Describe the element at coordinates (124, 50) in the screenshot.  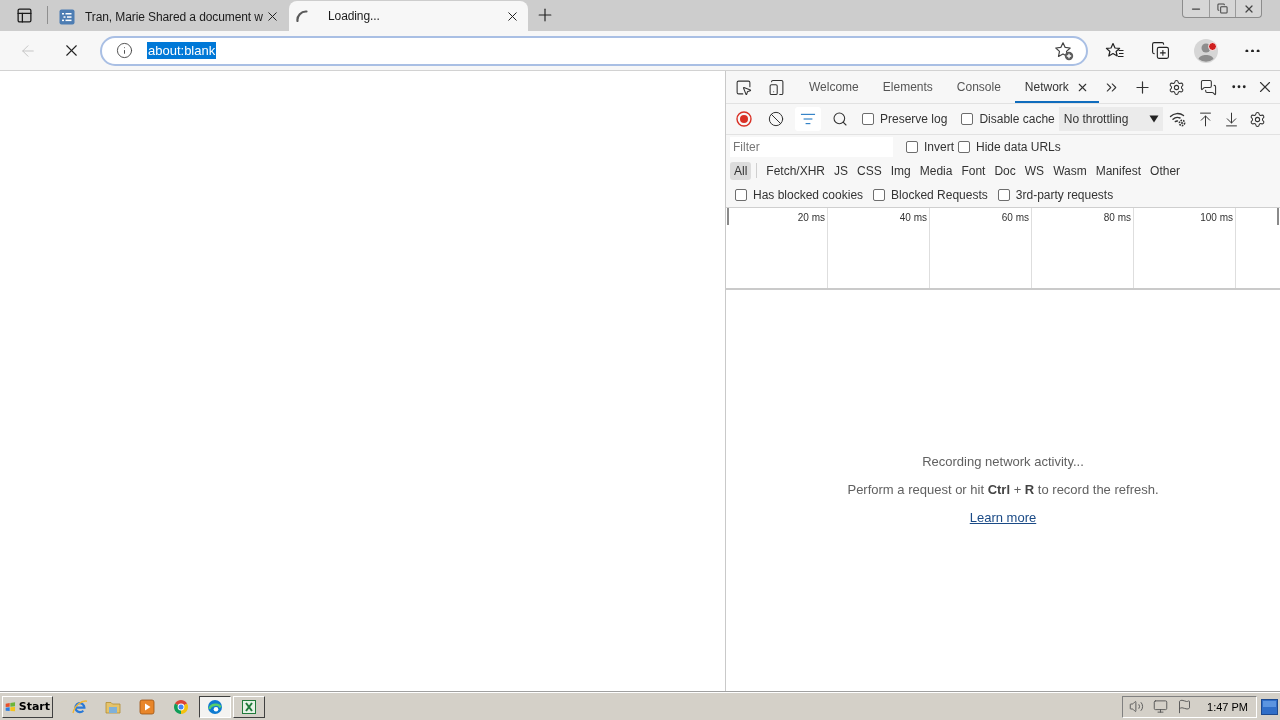
I see `info-icon` at that location.